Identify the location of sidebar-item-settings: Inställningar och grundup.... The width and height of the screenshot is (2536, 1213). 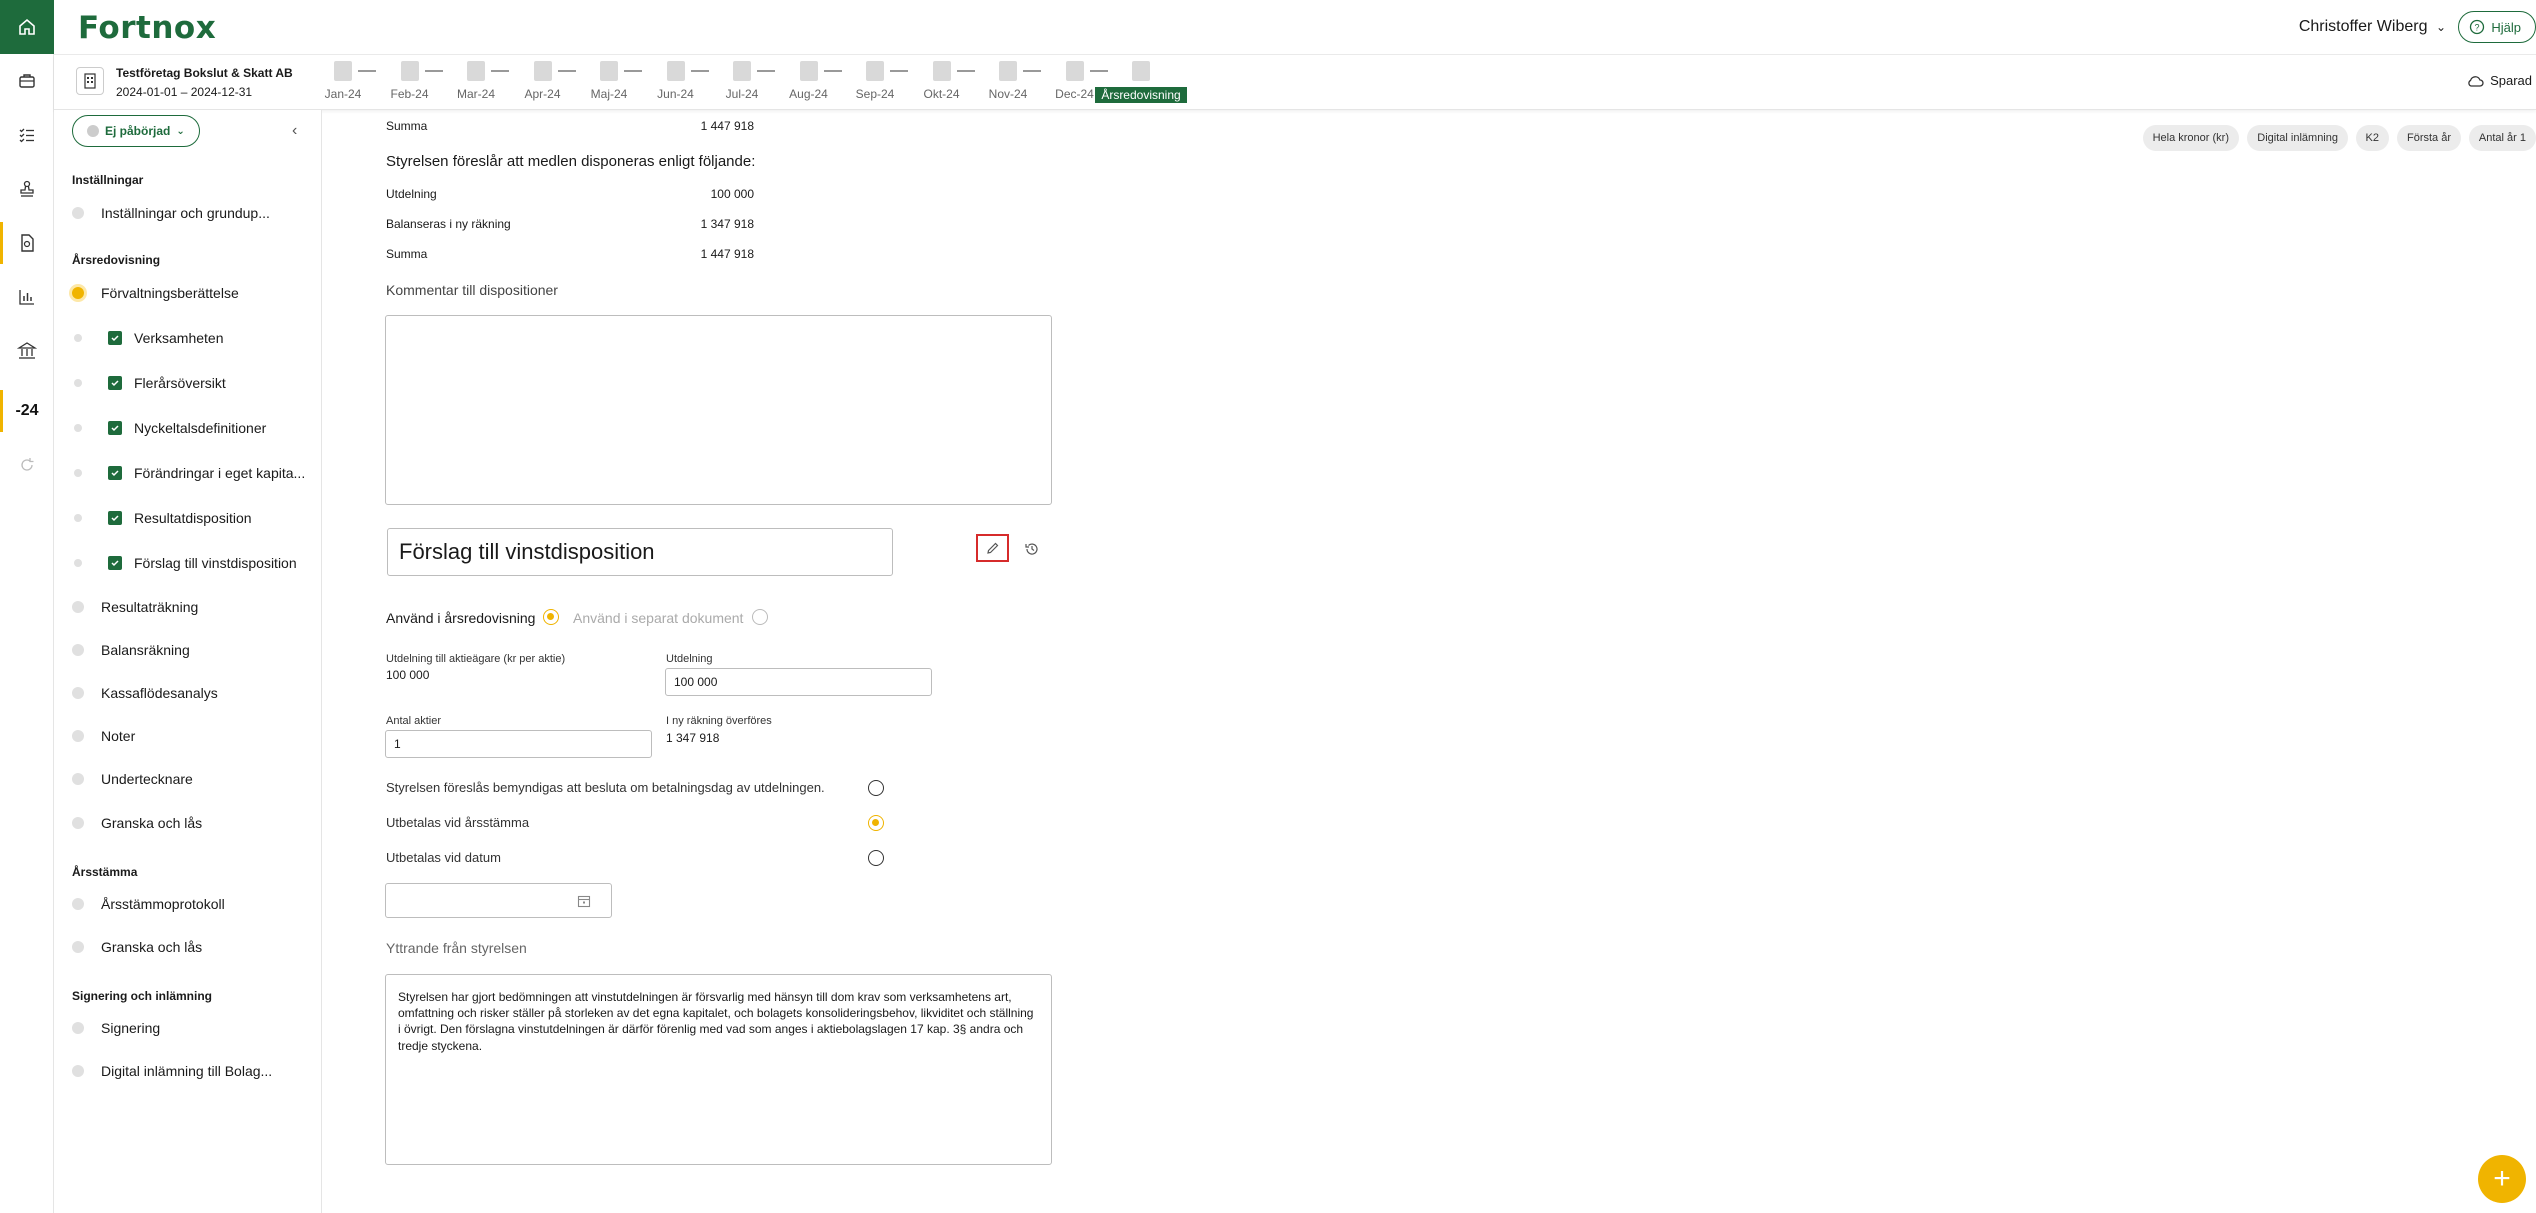
(171, 213).